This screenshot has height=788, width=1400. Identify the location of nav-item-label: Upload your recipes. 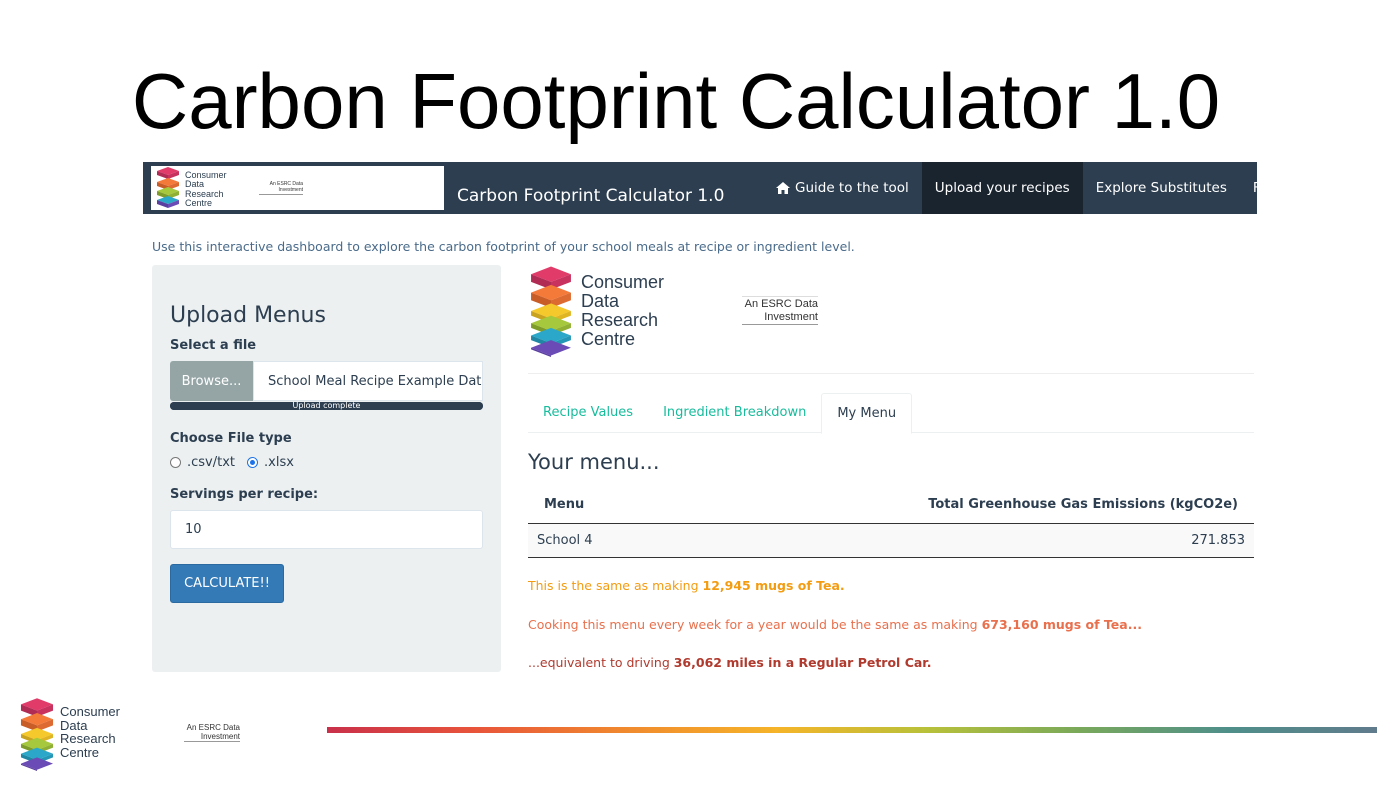
(1002, 188).